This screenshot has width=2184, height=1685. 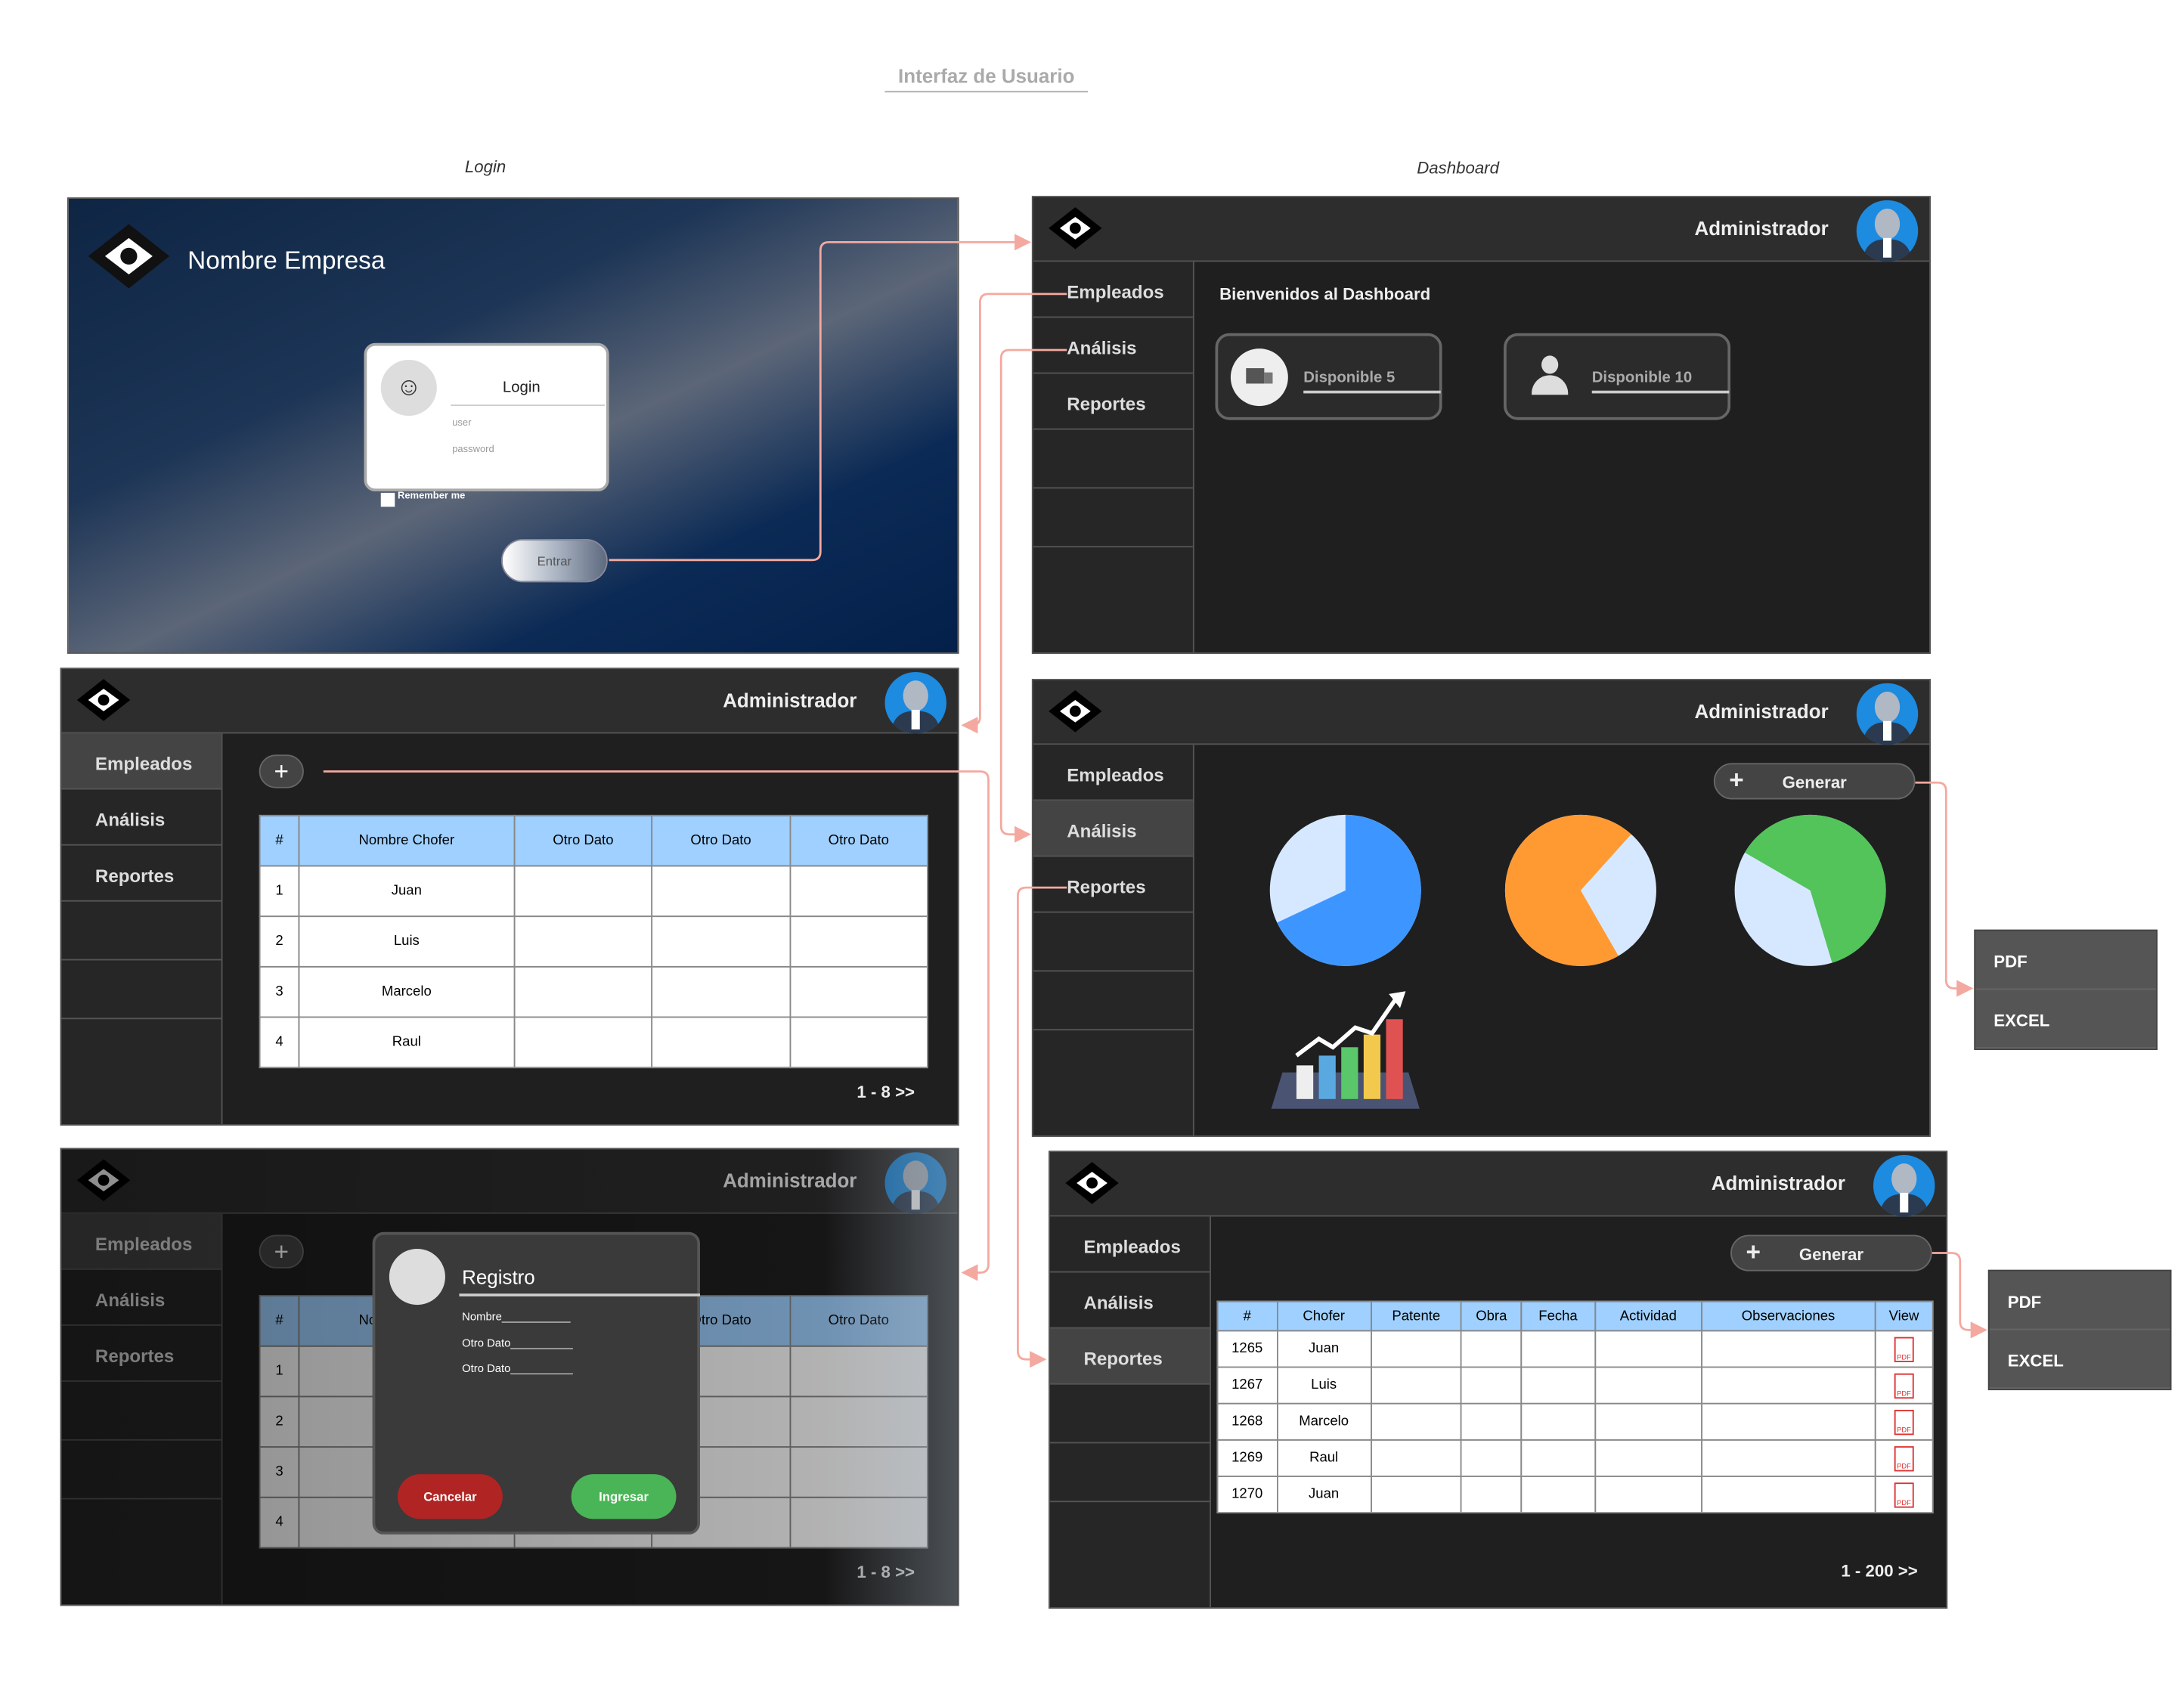 What do you see at coordinates (279, 891) in the screenshot?
I see `row-number: 1` at bounding box center [279, 891].